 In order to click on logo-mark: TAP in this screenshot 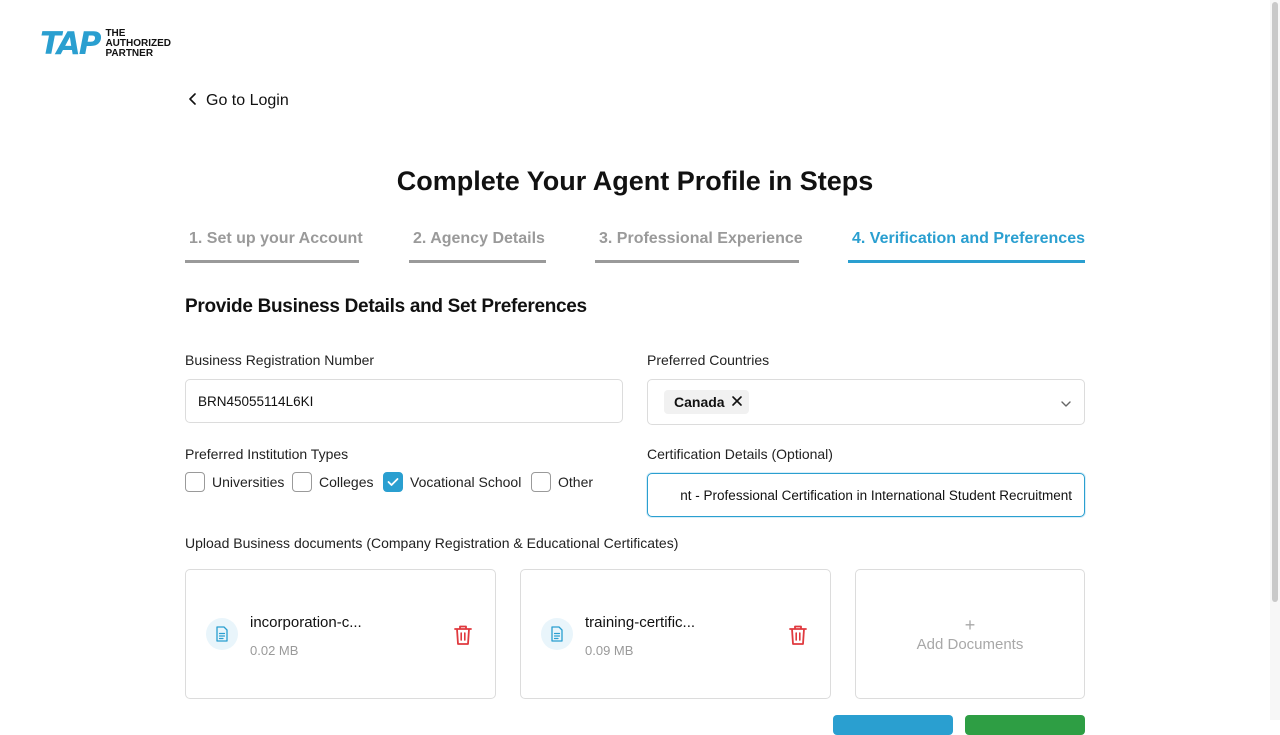, I will do `click(70, 44)`.